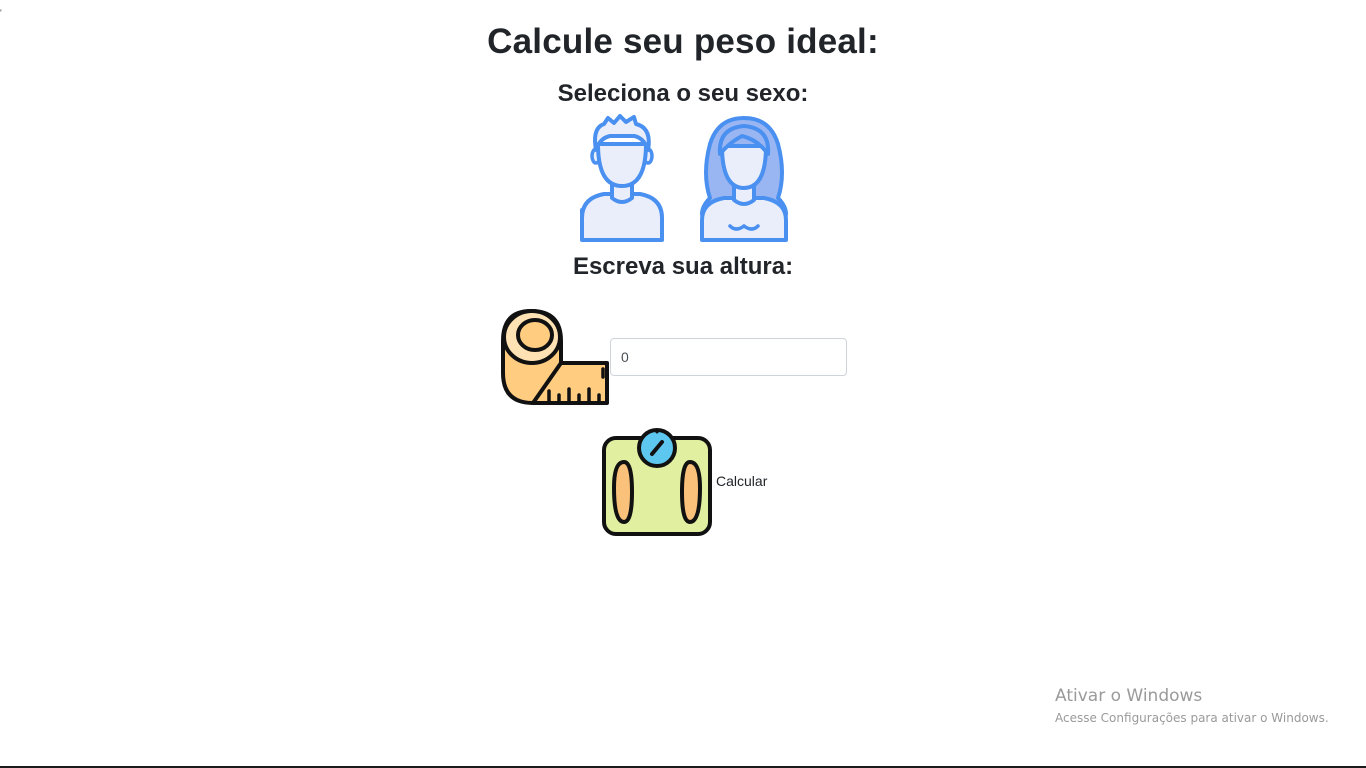  What do you see at coordinates (1, 13) in the screenshot?
I see `stray-mark: '` at bounding box center [1, 13].